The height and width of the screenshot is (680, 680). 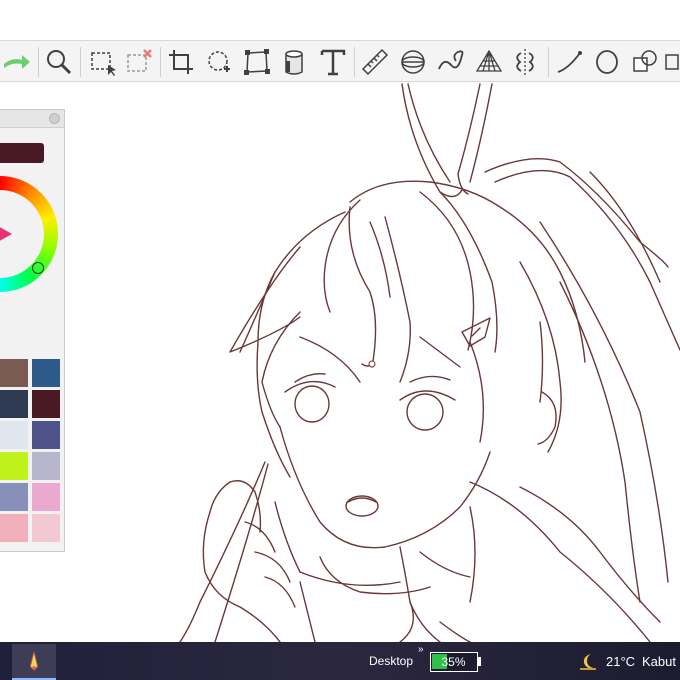 What do you see at coordinates (219, 62) in the screenshot?
I see `lasso-transform-icon` at bounding box center [219, 62].